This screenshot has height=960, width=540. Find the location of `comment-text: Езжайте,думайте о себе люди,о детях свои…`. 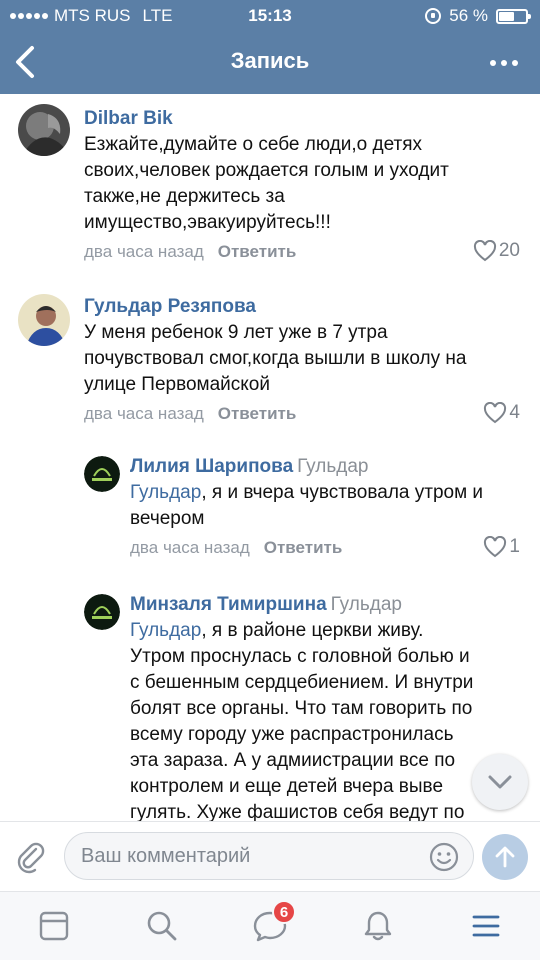

comment-text: Езжайте,думайте о себе люди,о детях свои… is located at coordinates (304, 184).